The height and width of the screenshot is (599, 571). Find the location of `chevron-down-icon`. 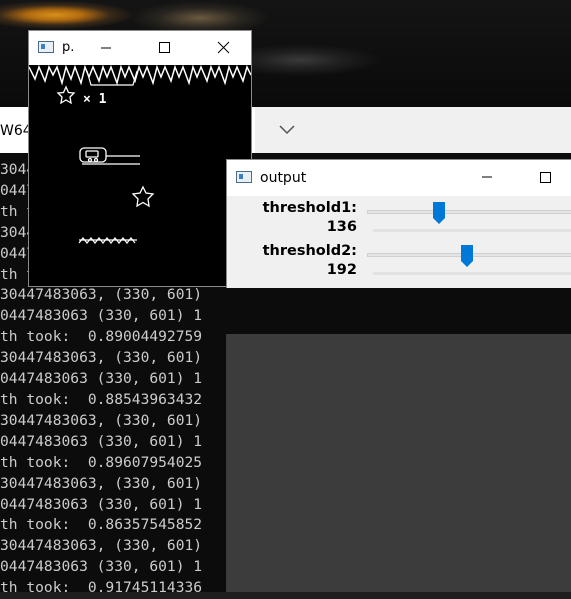

chevron-down-icon is located at coordinates (287, 130).